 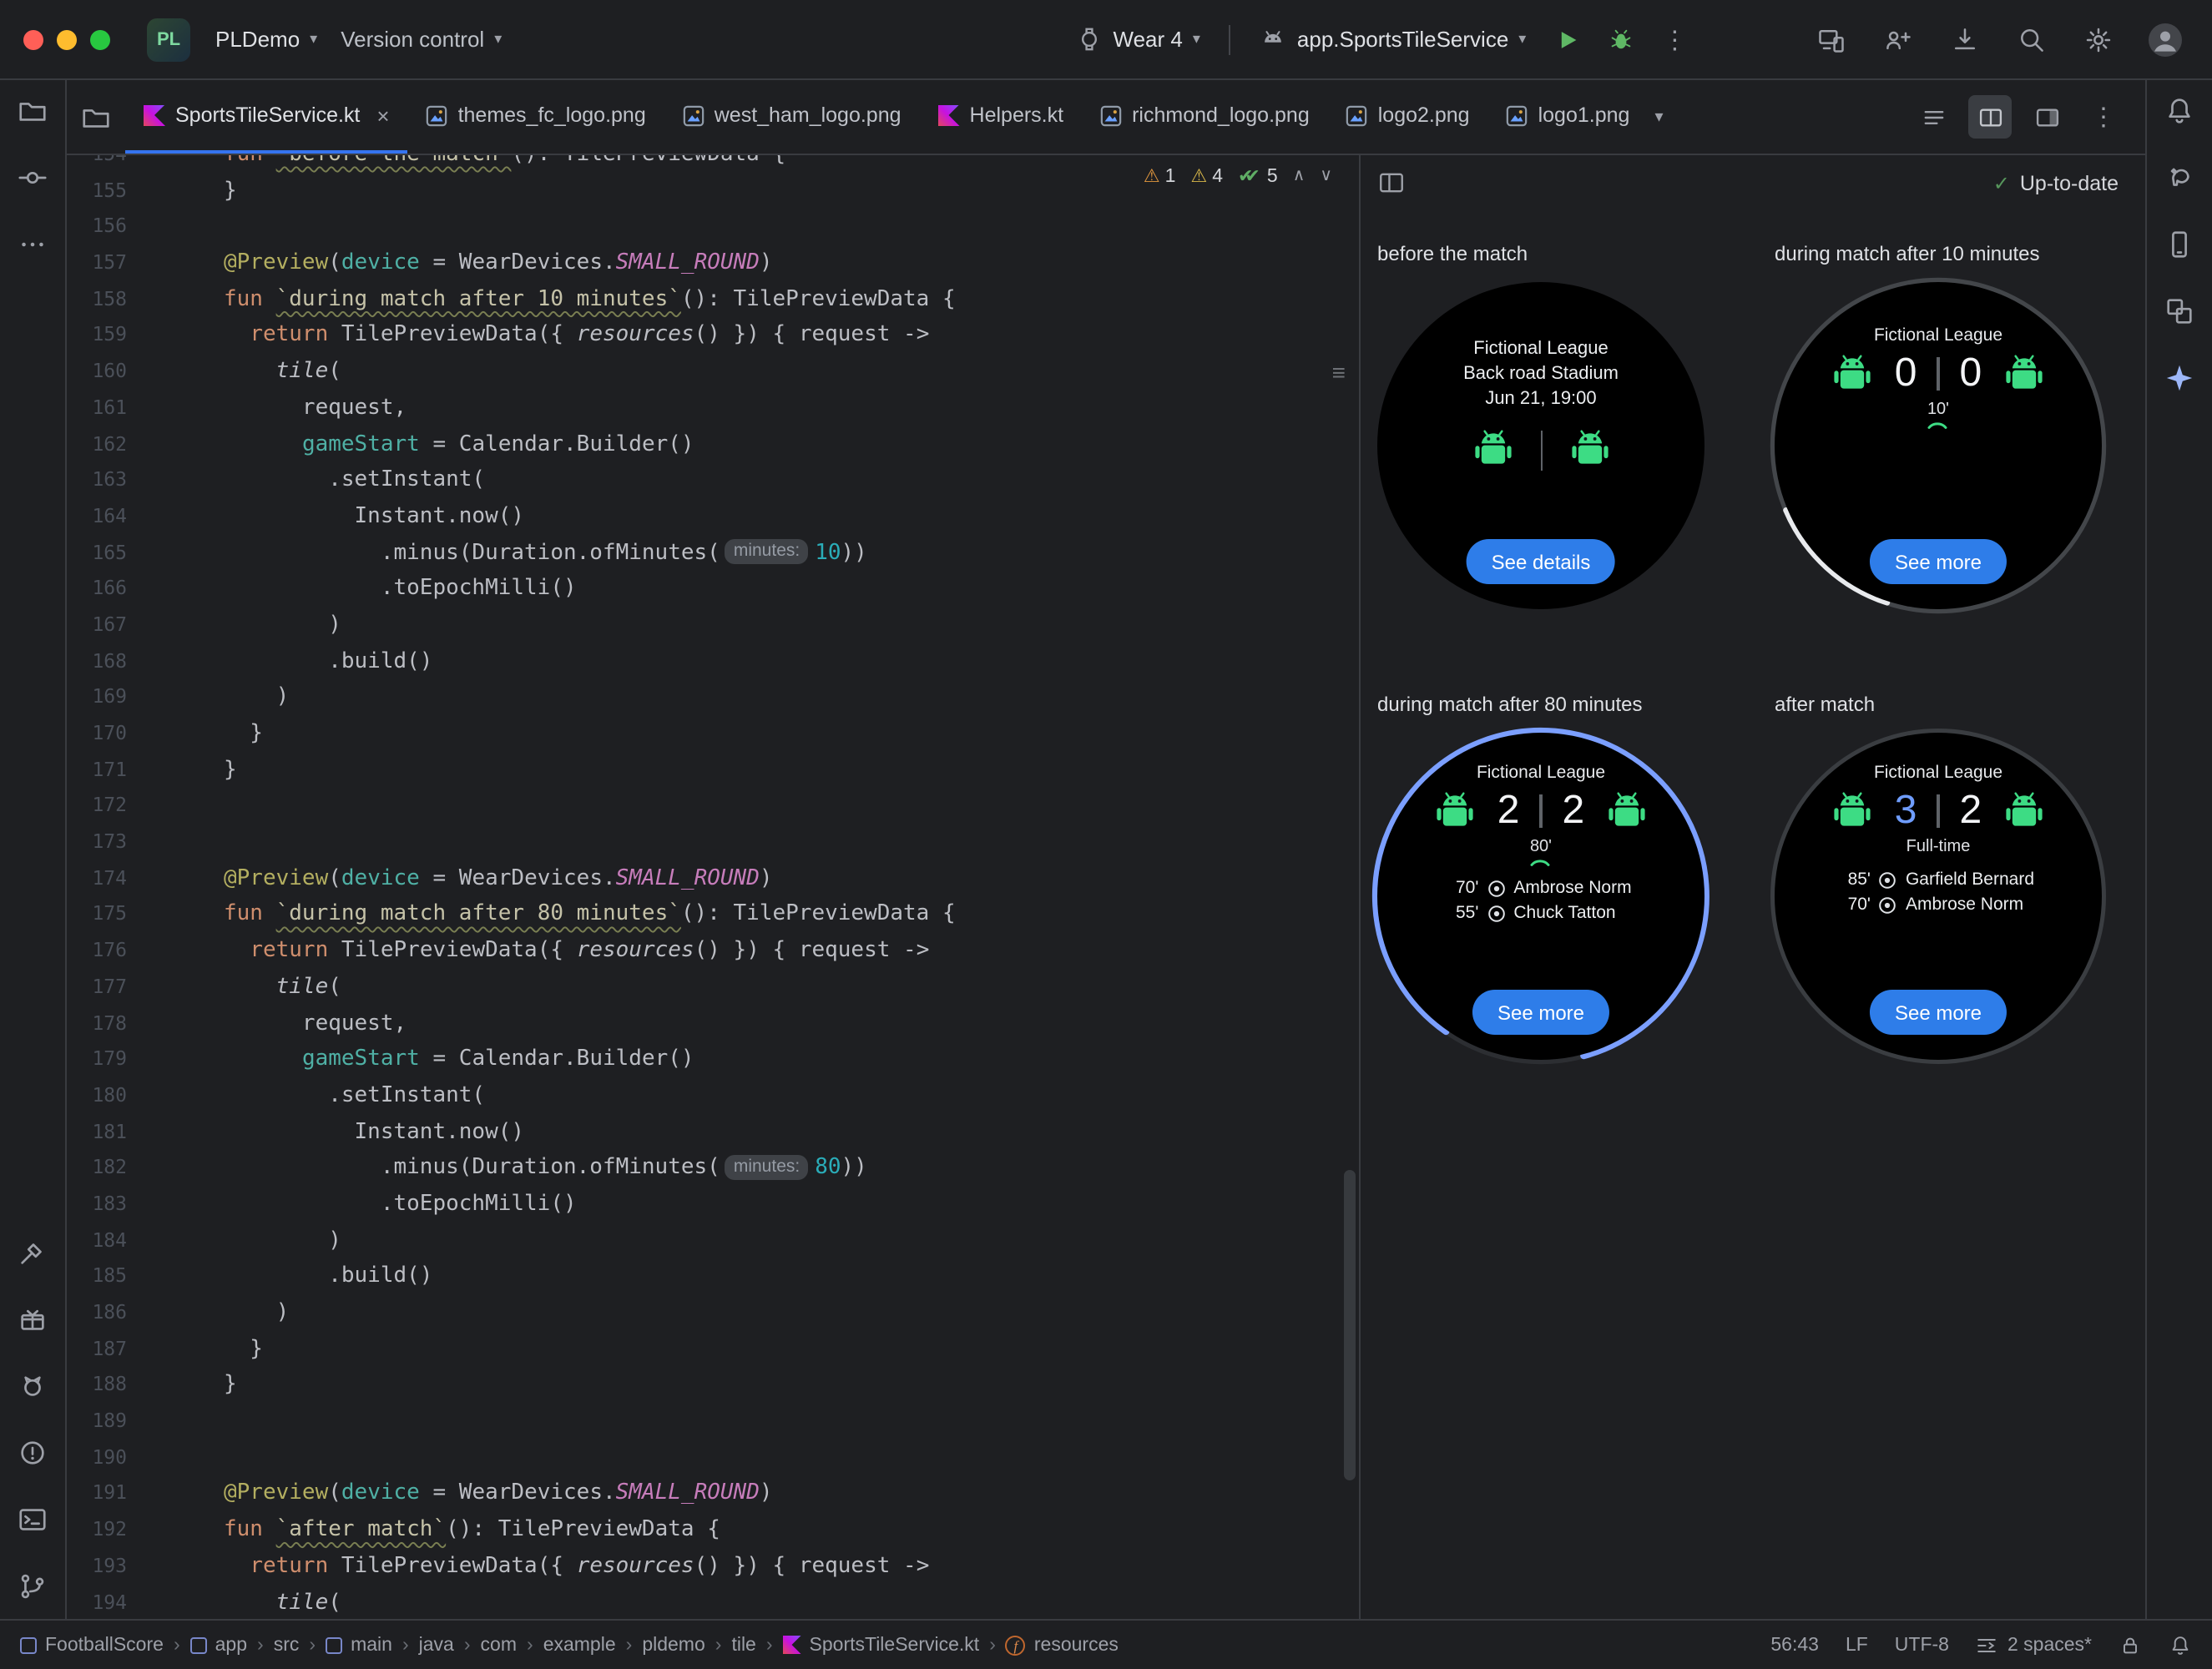 I want to click on breadcrumb-item: SportsTileService.kt, so click(x=880, y=1645).